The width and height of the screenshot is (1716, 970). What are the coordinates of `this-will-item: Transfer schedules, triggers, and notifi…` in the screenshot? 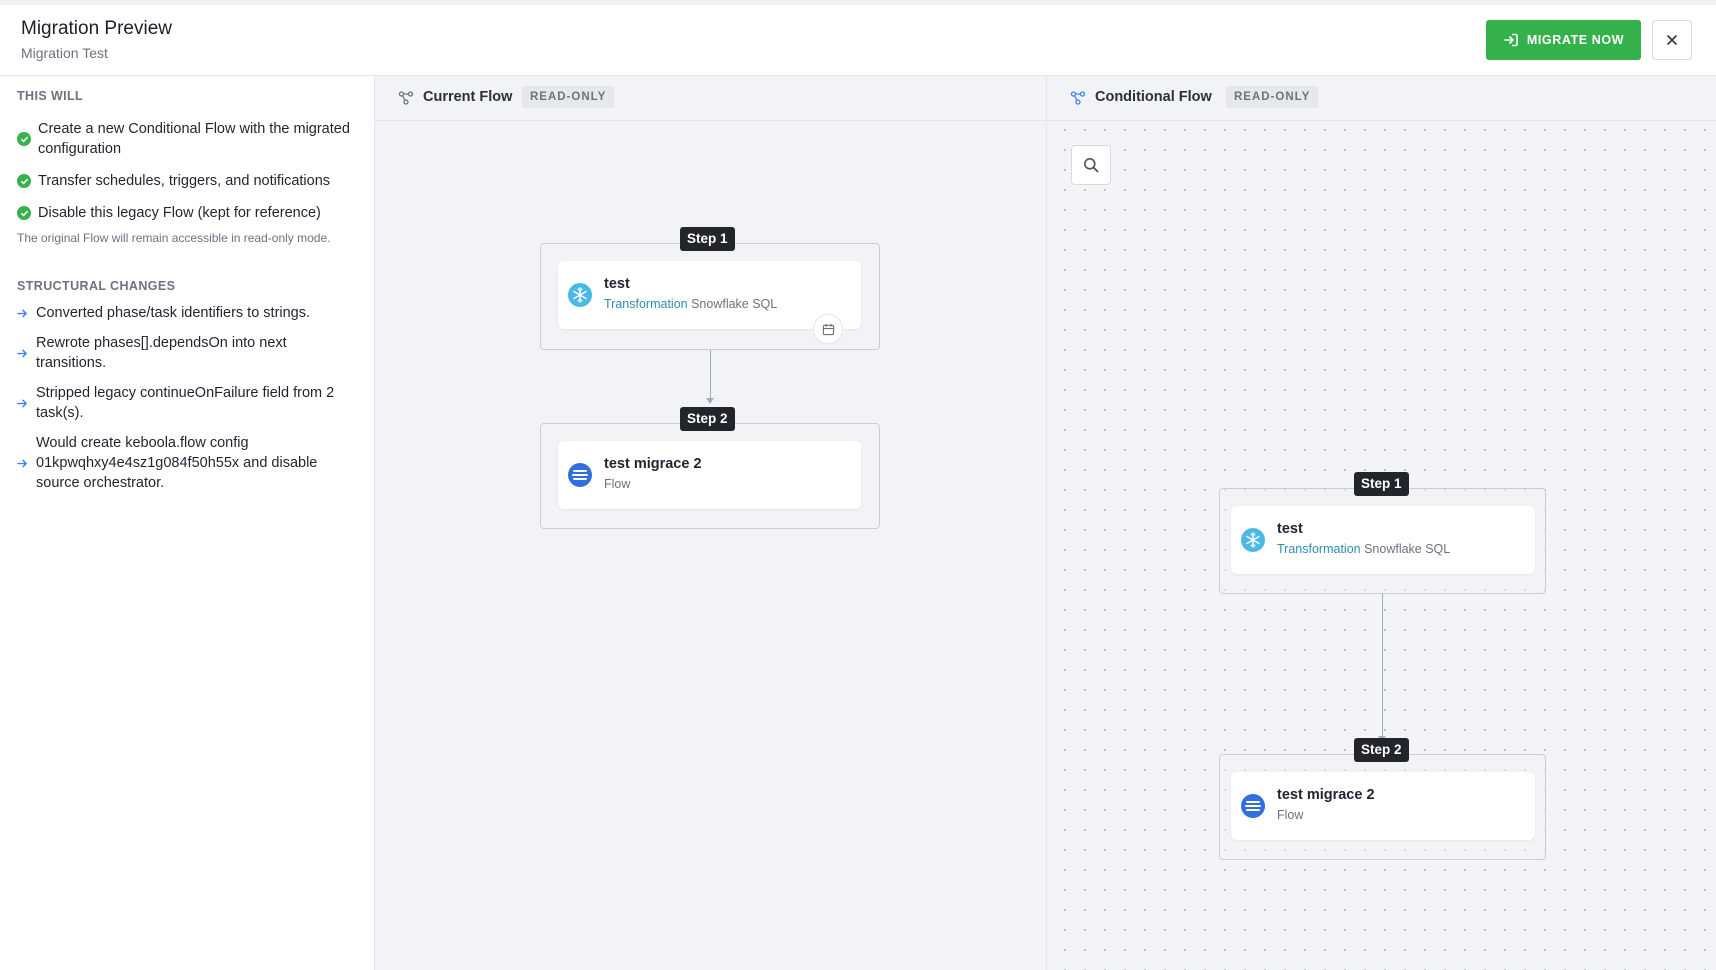 It's located at (187, 181).